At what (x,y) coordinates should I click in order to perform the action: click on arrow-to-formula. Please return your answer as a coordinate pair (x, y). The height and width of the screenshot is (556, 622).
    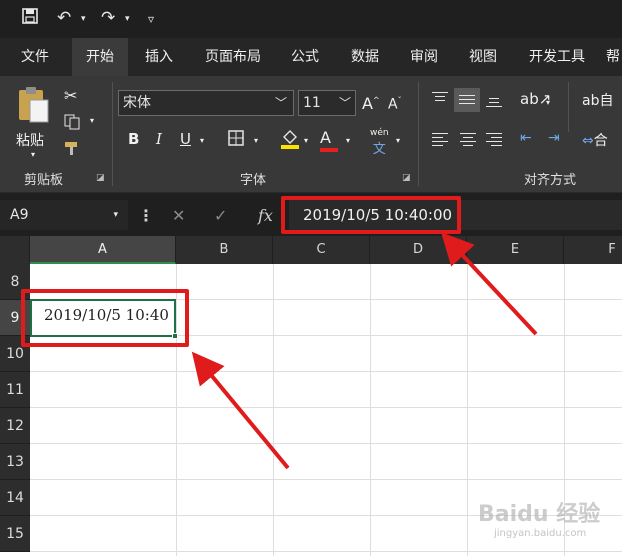
    Looking at the image, I should click on (489, 284).